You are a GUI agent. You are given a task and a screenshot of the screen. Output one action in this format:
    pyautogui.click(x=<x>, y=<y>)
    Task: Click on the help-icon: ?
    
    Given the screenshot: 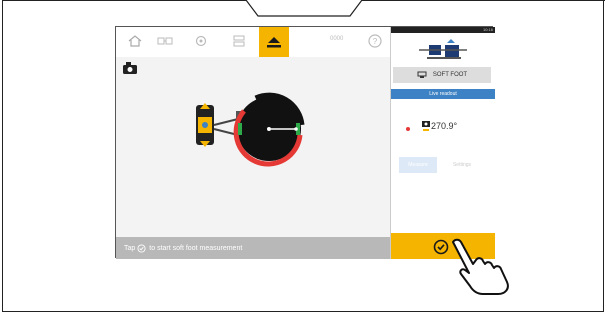 What is the action you would take?
    pyautogui.click(x=375, y=41)
    